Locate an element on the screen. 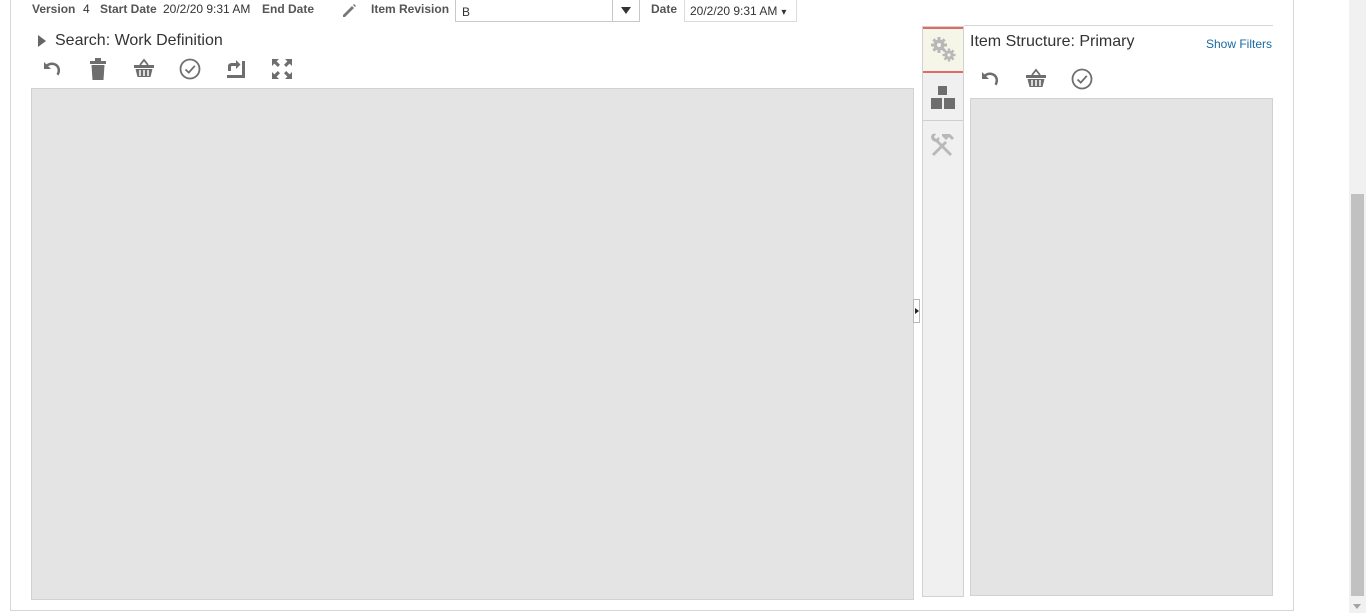  tab-components is located at coordinates (943, 98).